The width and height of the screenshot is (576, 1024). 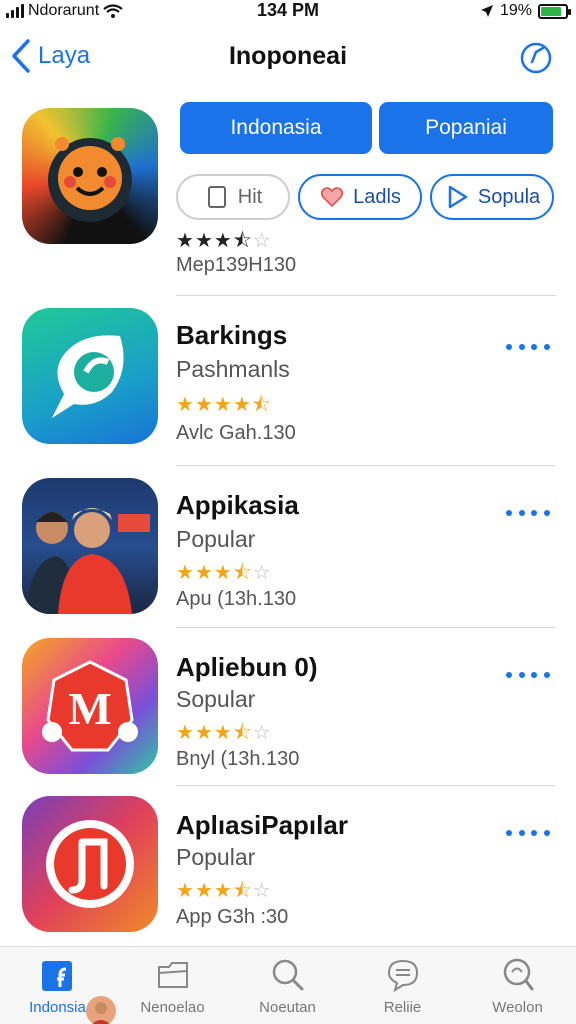 What do you see at coordinates (287, 1007) in the screenshot?
I see `tab-label: Noeutan` at bounding box center [287, 1007].